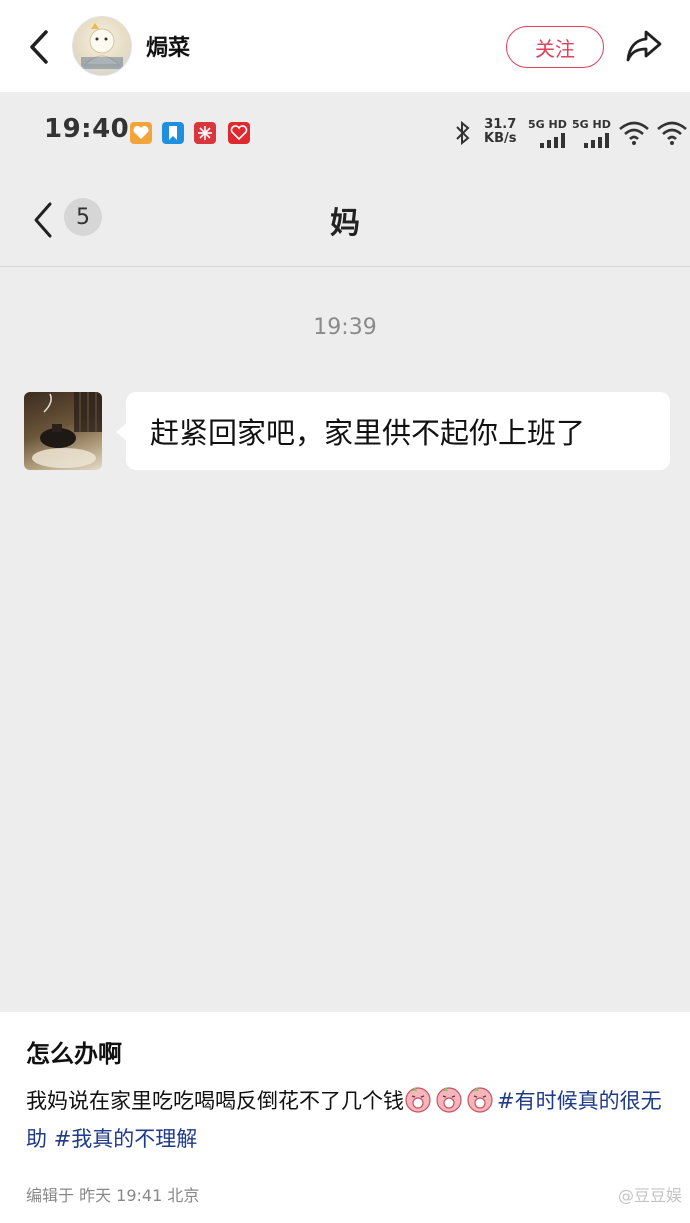 This screenshot has width=690, height=1223. Describe the element at coordinates (239, 133) in the screenshot. I see `love-app-icon` at that location.